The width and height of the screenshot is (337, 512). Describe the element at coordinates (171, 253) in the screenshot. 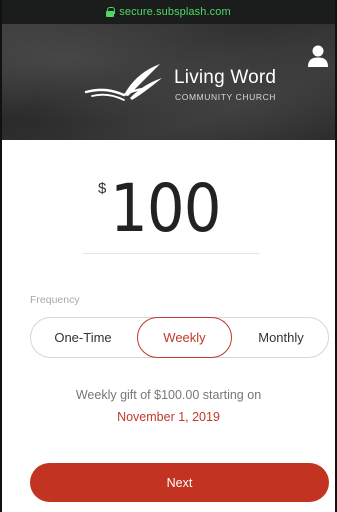

I see `amount-underline` at that location.